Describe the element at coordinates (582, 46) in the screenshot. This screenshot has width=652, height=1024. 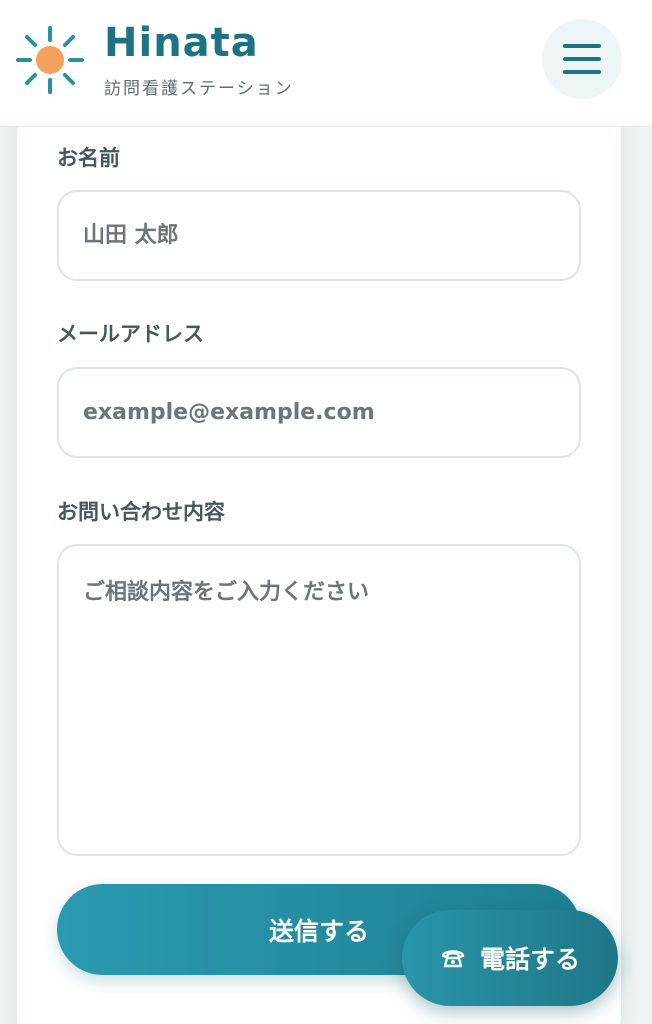
I see `hamburger-menu-icon` at that location.